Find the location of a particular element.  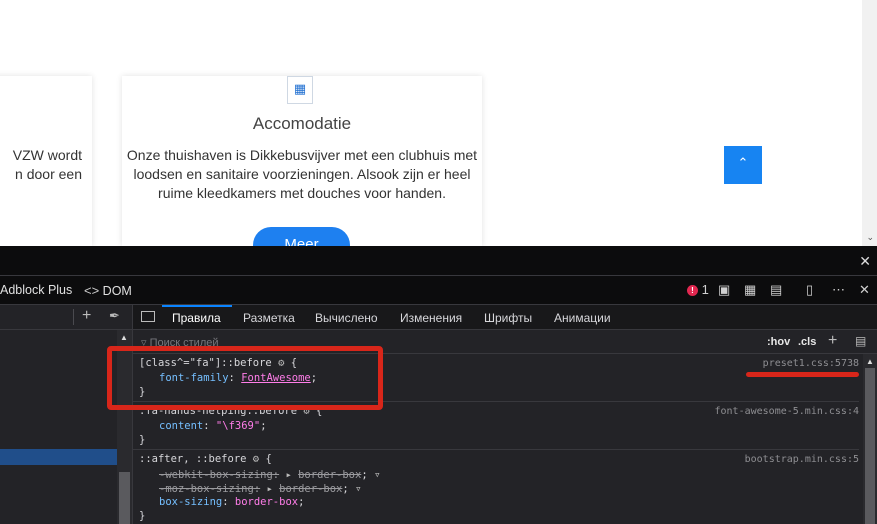

card-title: Accomodatie is located at coordinates (302, 123).